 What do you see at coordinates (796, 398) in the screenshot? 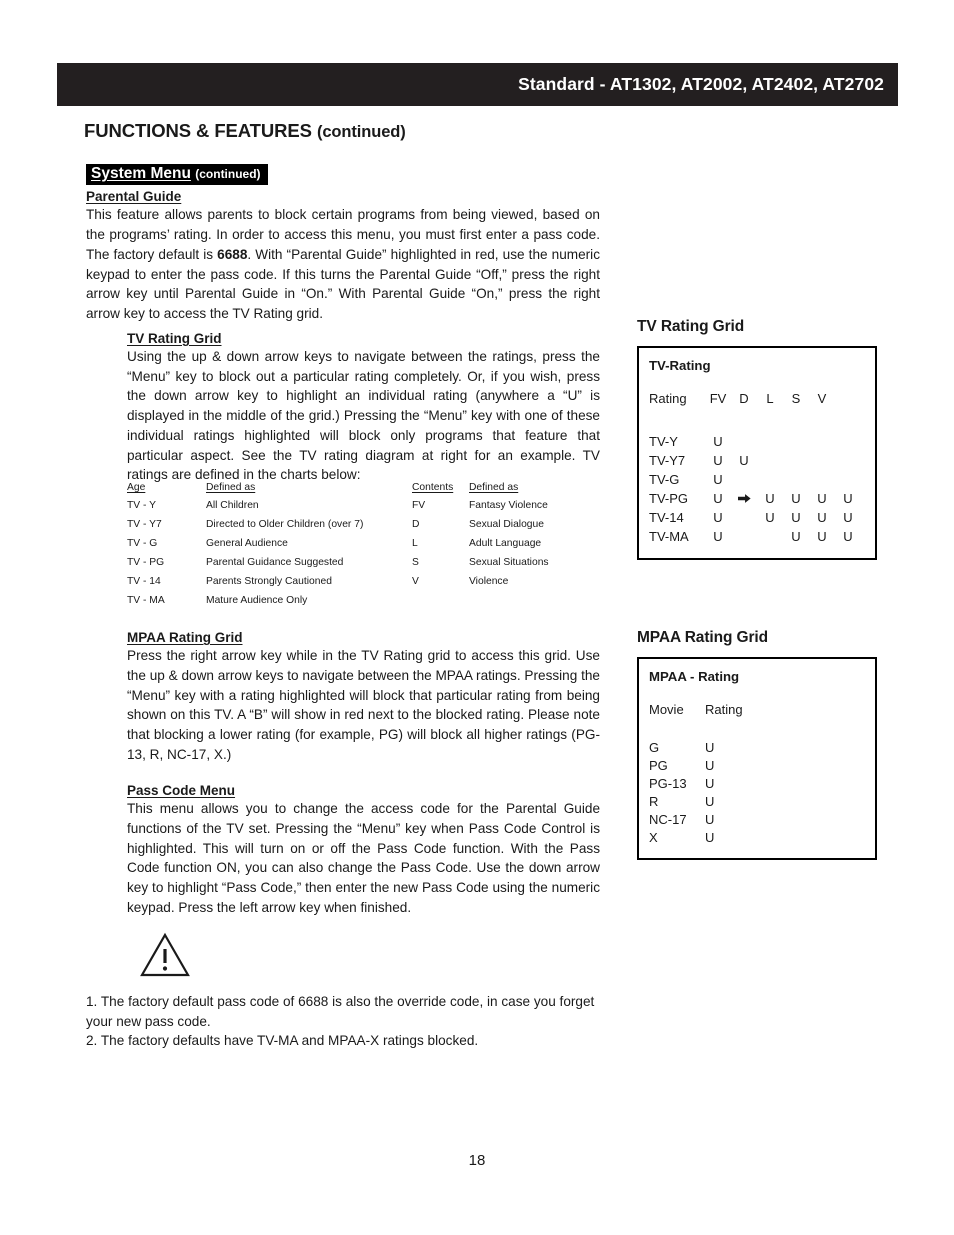
I see `tv-rating-col-s: S` at bounding box center [796, 398].